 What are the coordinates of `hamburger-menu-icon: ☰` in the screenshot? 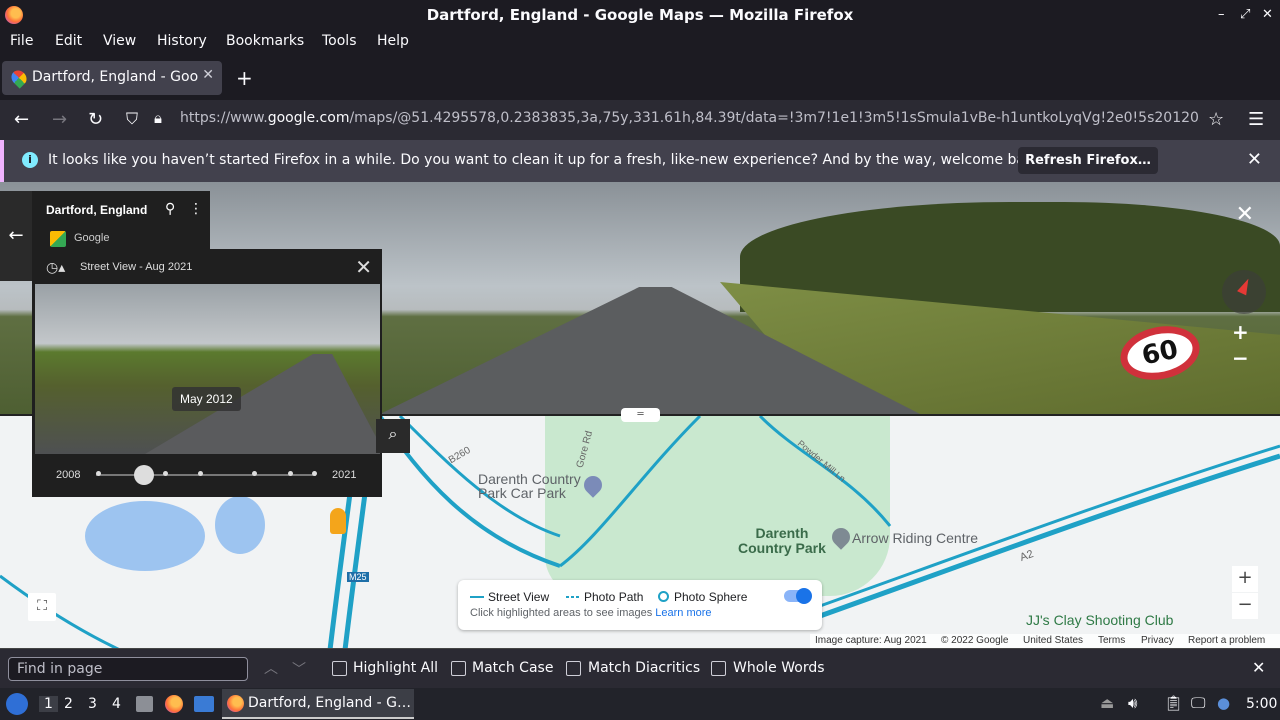 It's located at (1256, 119).